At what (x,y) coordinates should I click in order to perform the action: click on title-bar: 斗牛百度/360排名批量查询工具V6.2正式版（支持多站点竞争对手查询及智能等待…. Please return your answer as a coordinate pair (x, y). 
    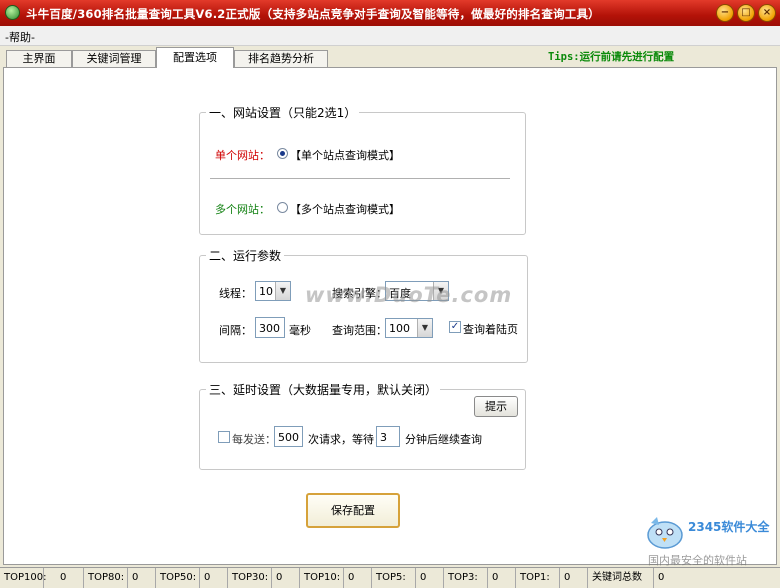
    Looking at the image, I should click on (390, 13).